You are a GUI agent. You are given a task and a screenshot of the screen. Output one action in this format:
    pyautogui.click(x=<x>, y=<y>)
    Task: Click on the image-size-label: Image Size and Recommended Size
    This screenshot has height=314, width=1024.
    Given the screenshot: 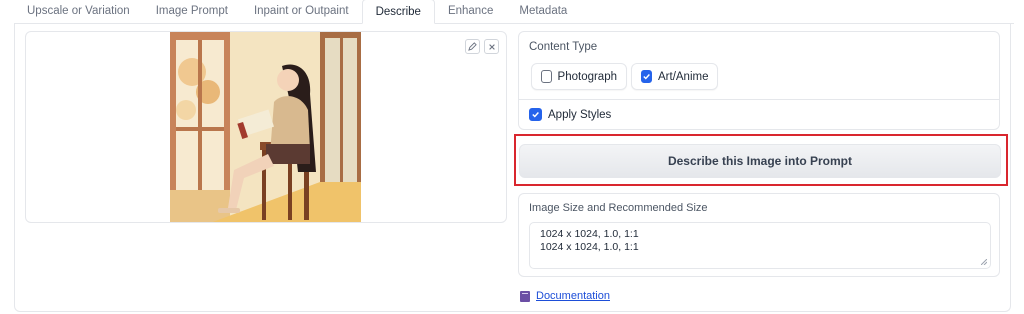 What is the action you would take?
    pyautogui.click(x=618, y=208)
    